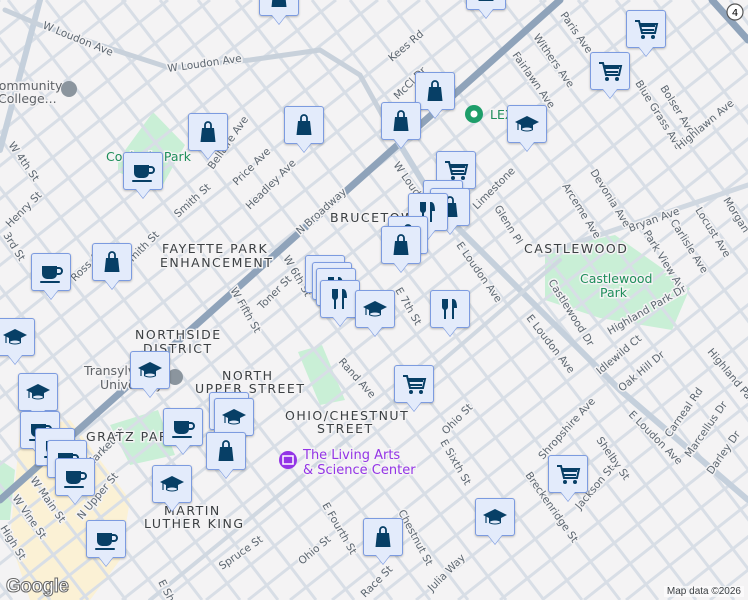 The height and width of the screenshot is (600, 748). What do you see at coordinates (215, 248) in the screenshot?
I see `svg-text: FAYETTE PARK` at bounding box center [215, 248].